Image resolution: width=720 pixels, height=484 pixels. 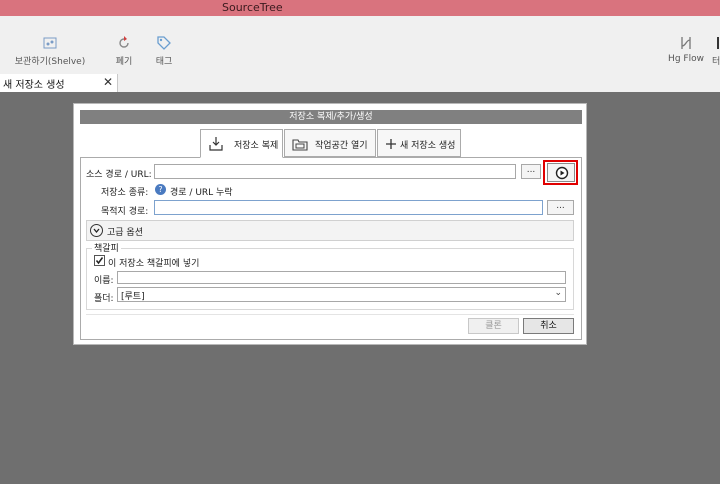 I want to click on hg-flow-label: Hg Flow, so click(x=686, y=59).